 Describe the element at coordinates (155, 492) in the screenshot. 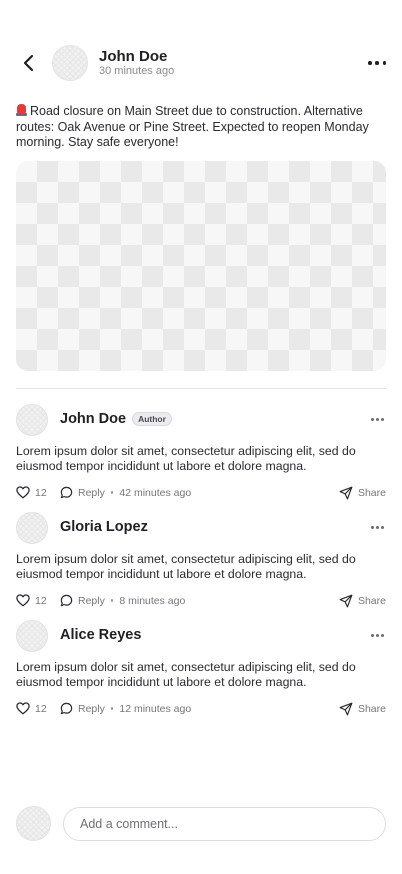

I see `comment-time: 42 minutes ago` at that location.